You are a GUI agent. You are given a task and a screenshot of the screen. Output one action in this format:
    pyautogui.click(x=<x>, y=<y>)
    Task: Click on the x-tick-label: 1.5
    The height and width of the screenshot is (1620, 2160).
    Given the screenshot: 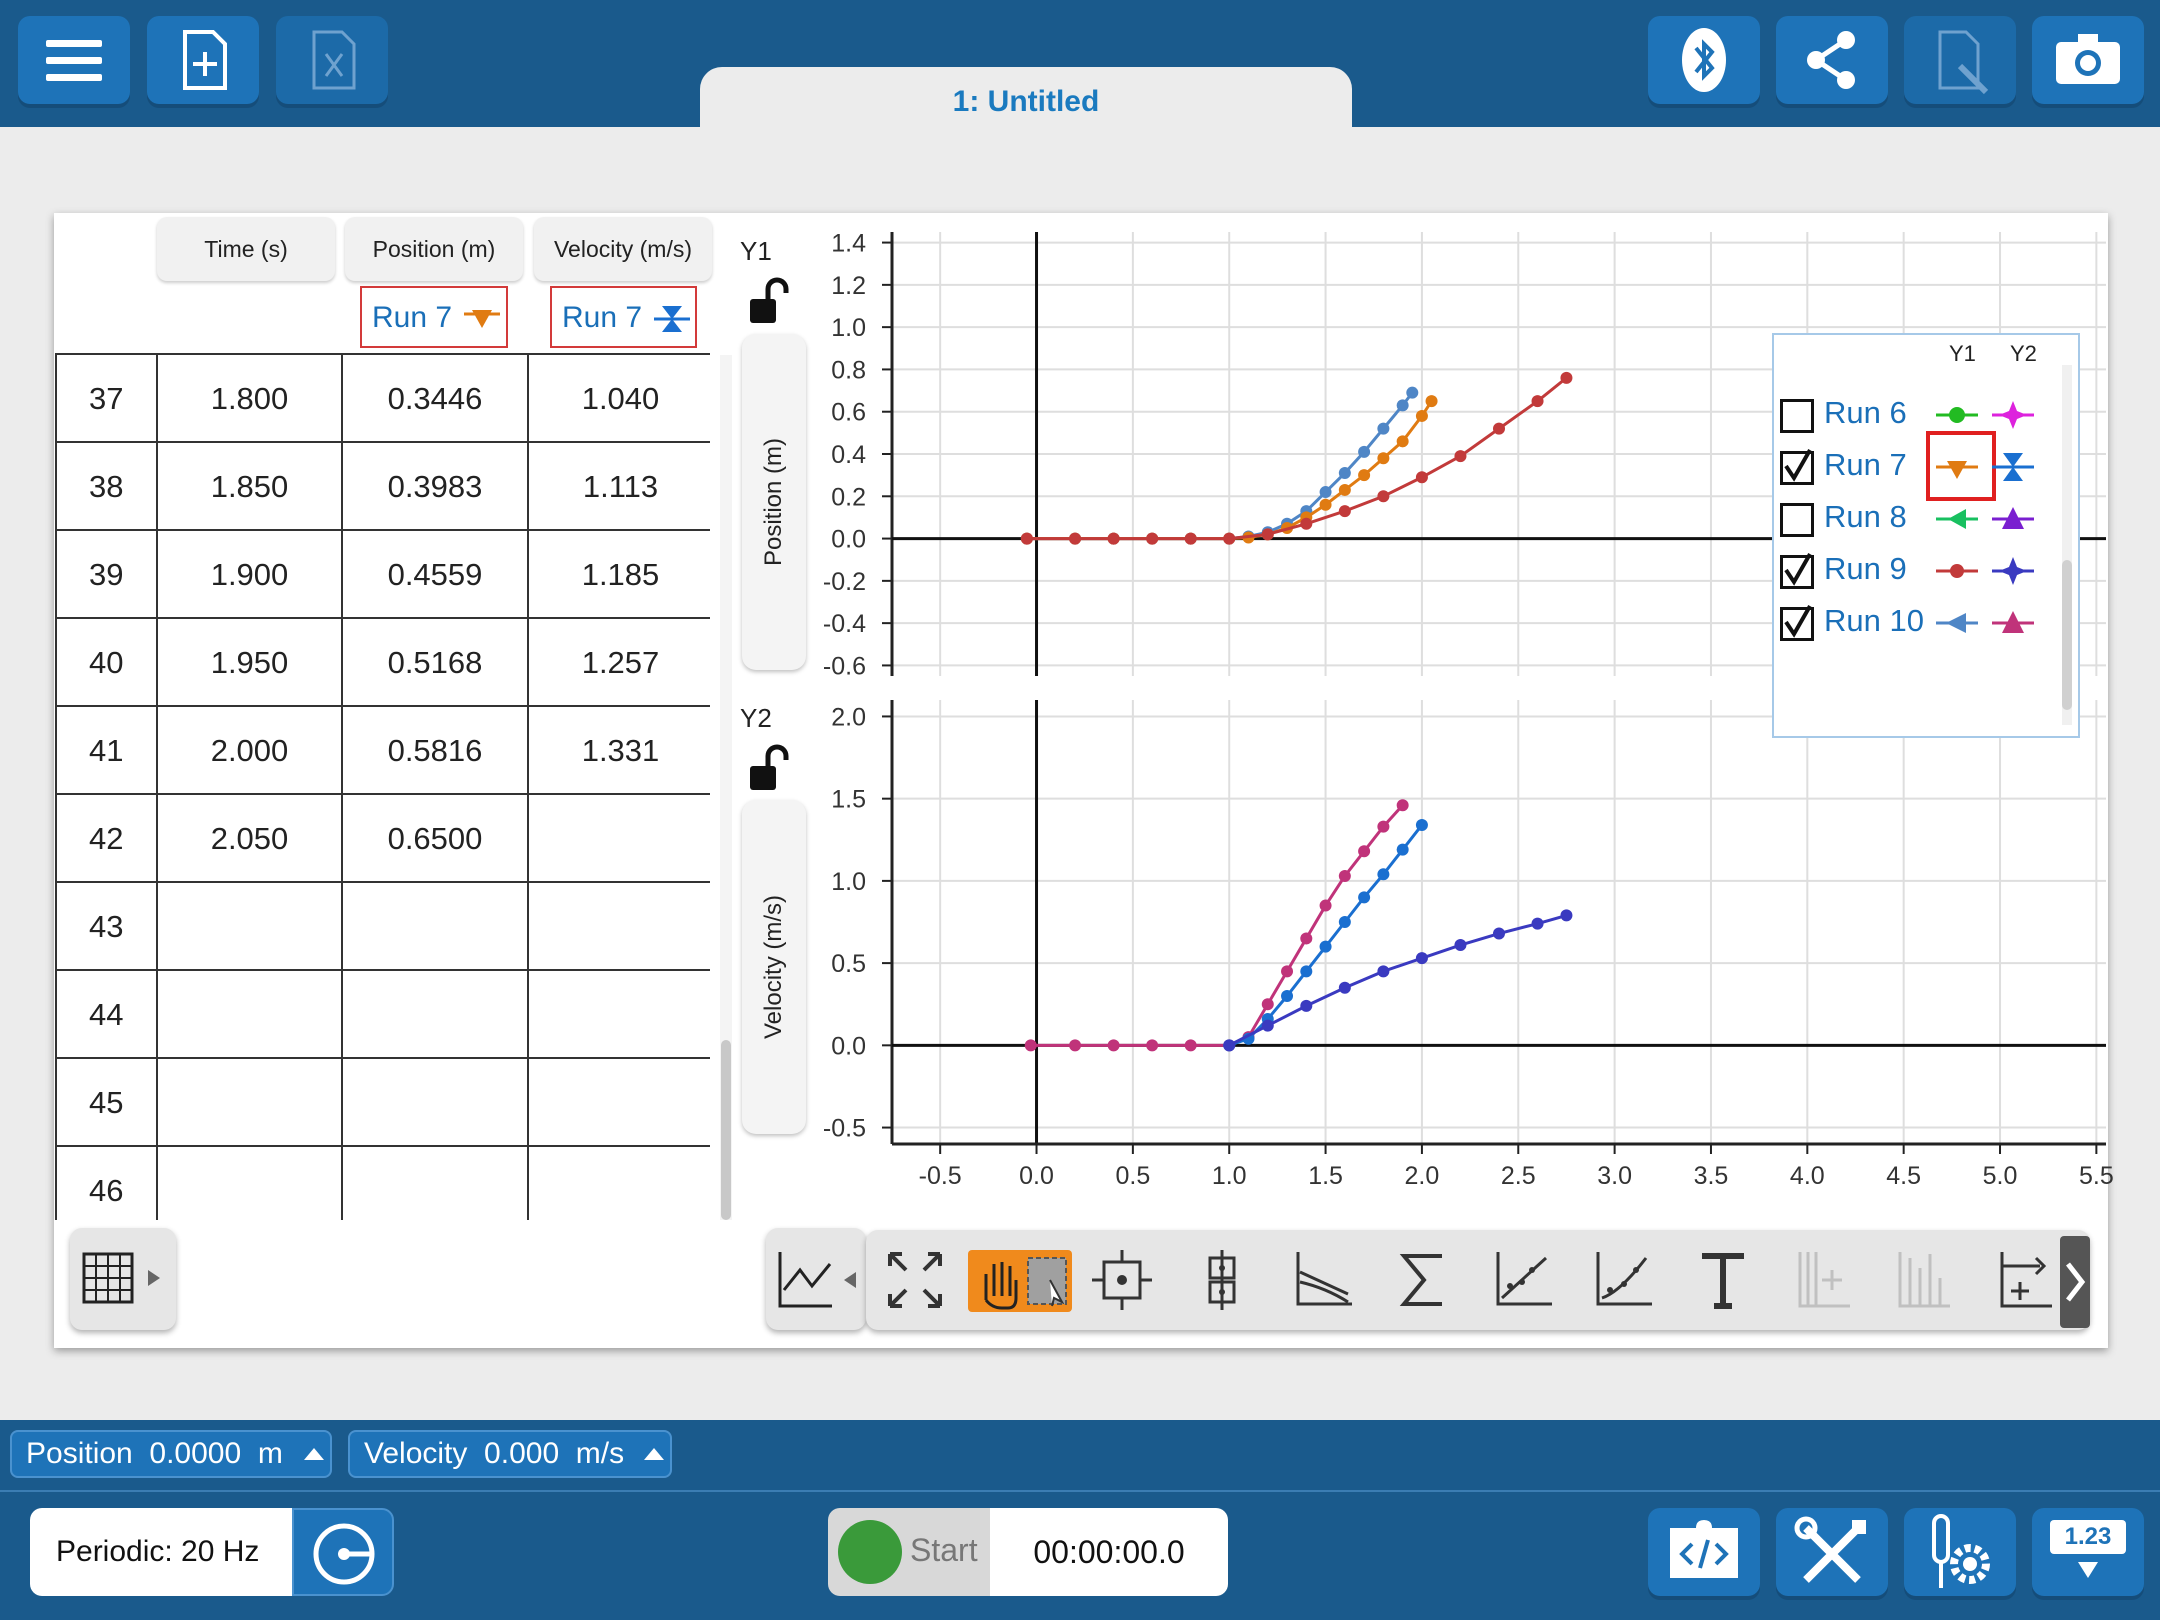 What is the action you would take?
    pyautogui.click(x=1325, y=1176)
    